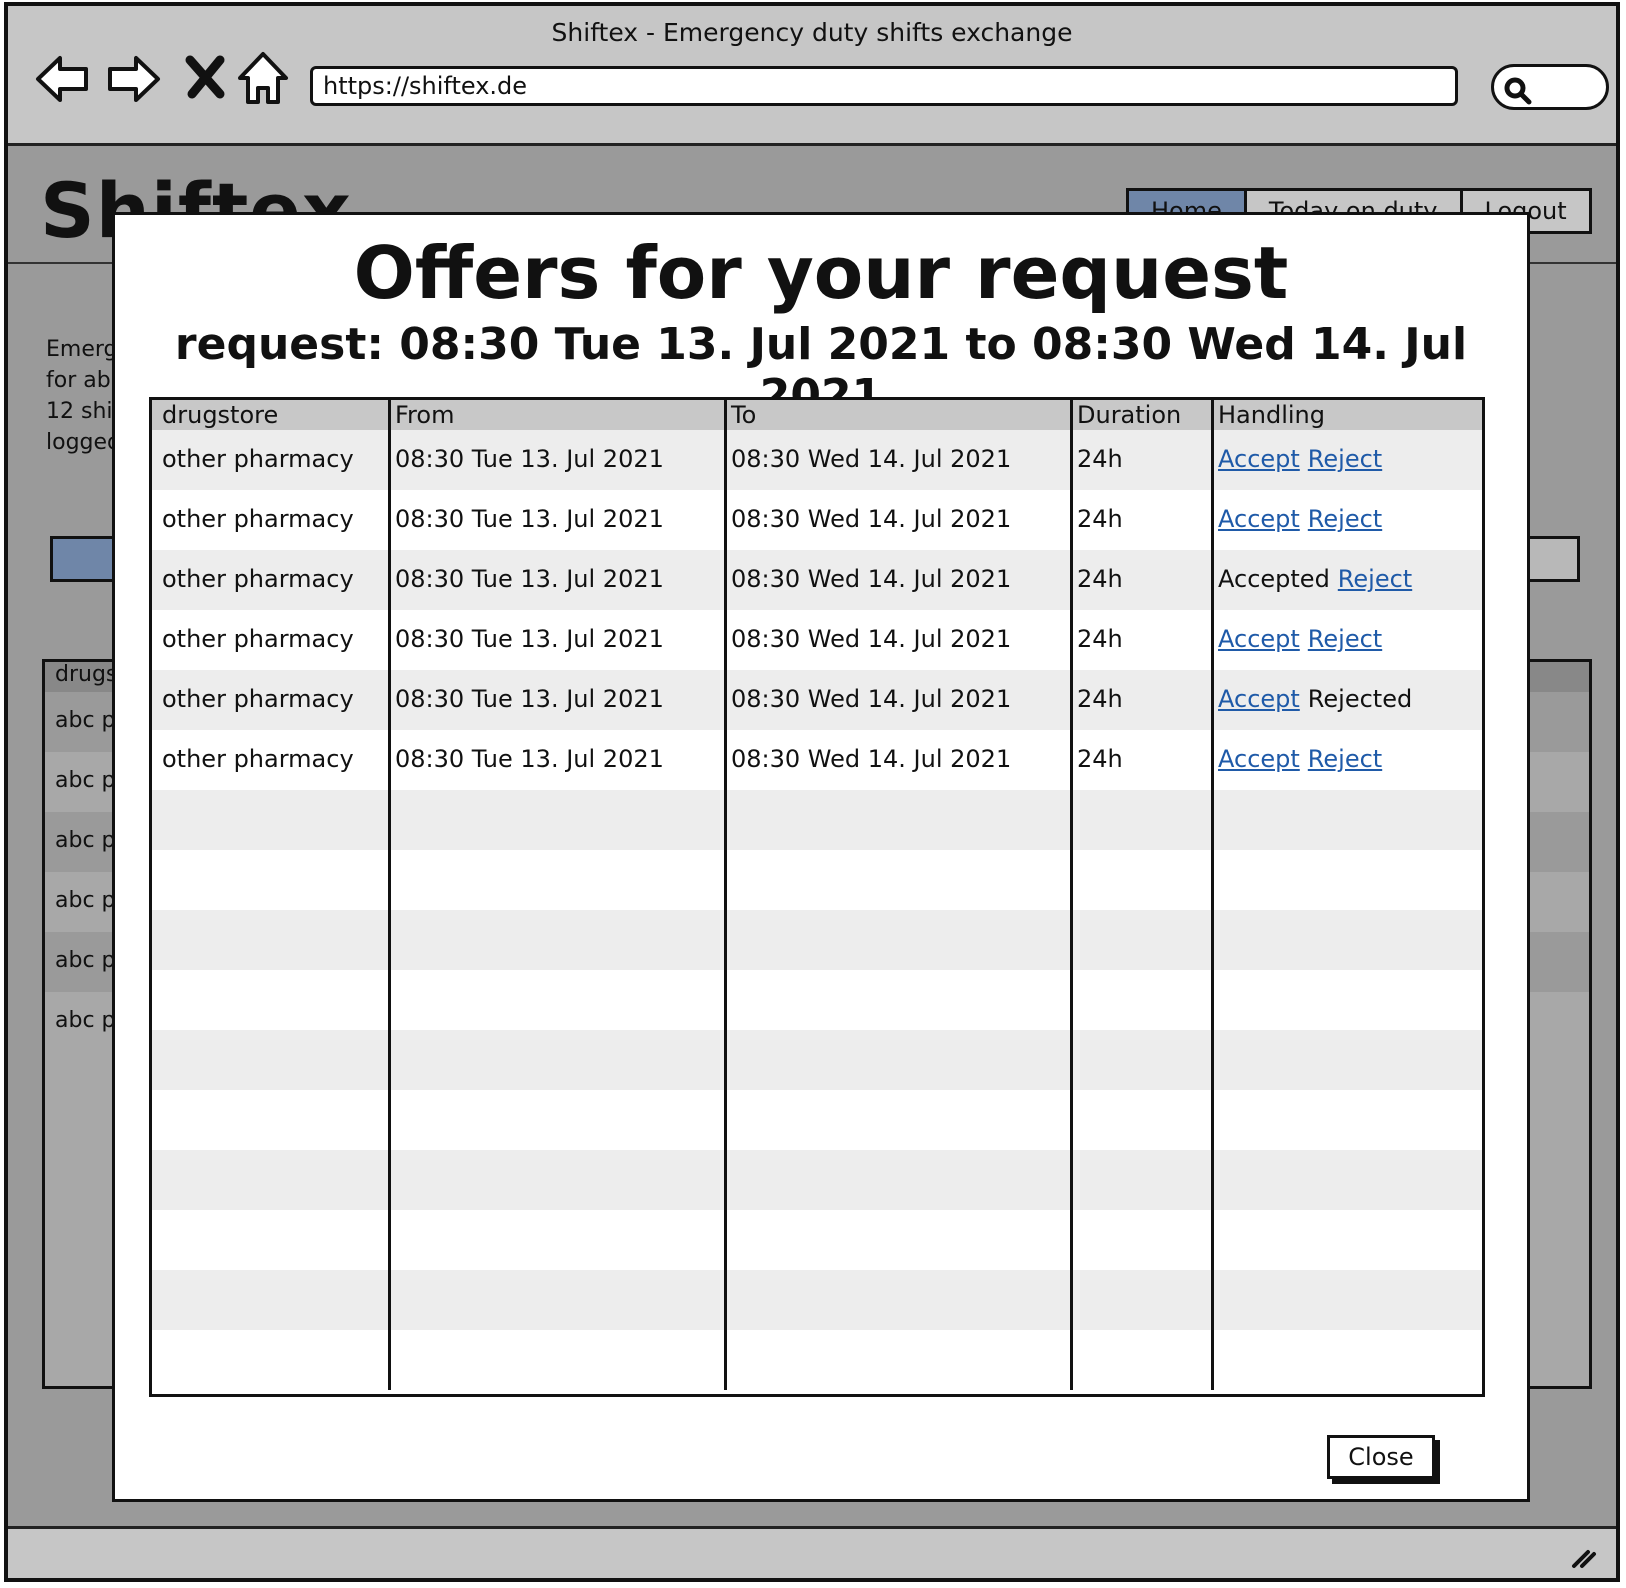 This screenshot has height=1588, width=1626. Describe the element at coordinates (209, 79) in the screenshot. I see `stop-icon` at that location.